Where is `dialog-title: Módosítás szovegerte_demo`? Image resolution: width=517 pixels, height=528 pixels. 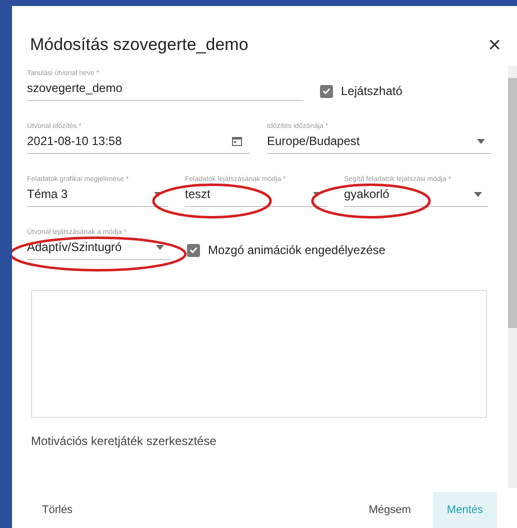 dialog-title: Módosítás szovegerte_demo is located at coordinates (139, 45).